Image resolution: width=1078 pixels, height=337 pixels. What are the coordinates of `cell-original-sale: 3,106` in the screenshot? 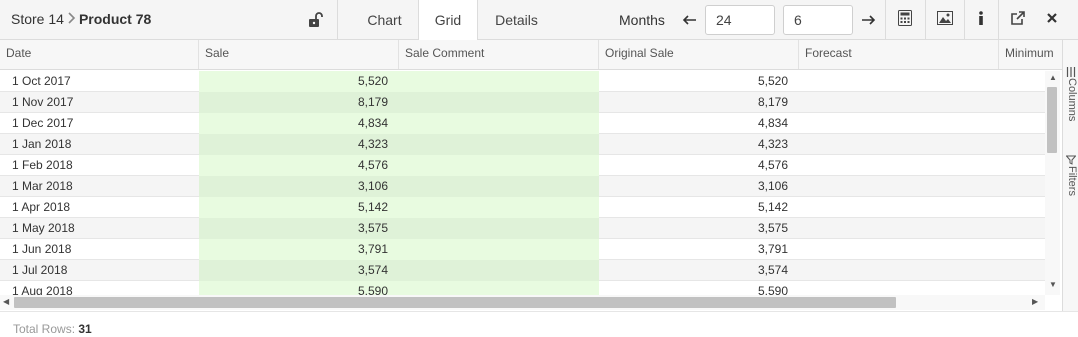 It's located at (699, 186).